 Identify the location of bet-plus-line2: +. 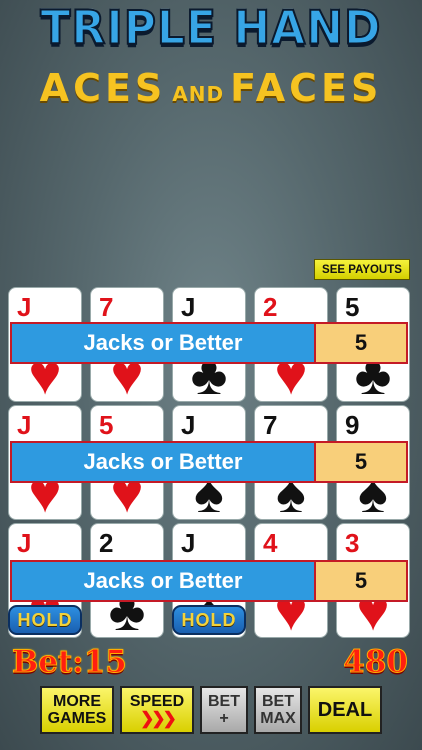
(224, 718).